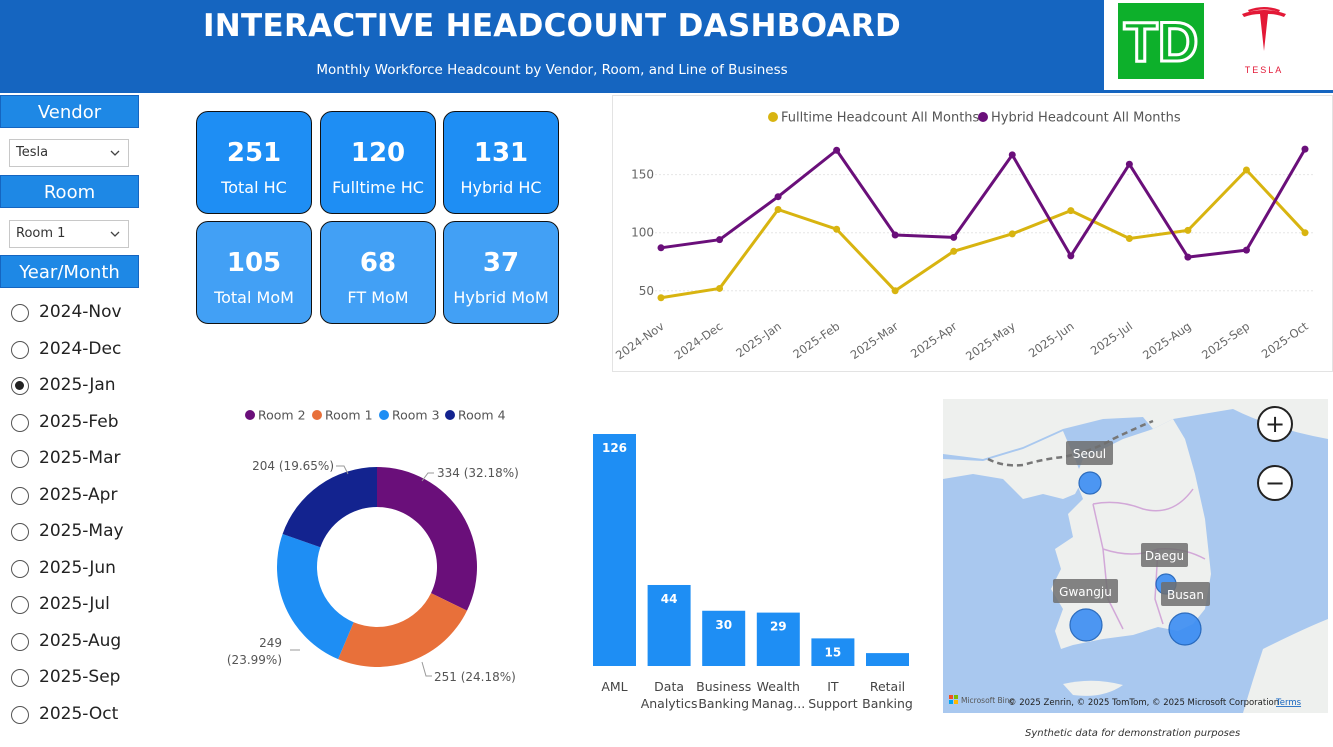 This screenshot has width=1333, height=747. Describe the element at coordinates (254, 263) in the screenshot. I see `kpi-value: 105` at that location.